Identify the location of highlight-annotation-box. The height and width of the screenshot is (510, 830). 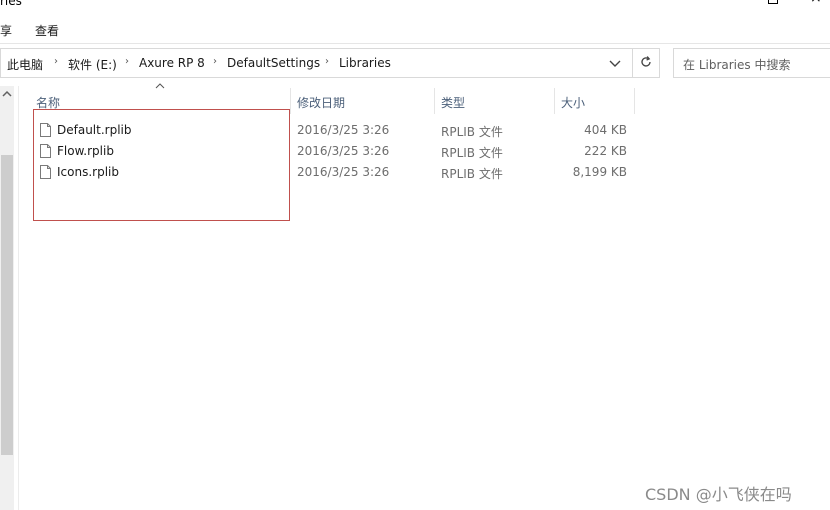
(161, 165).